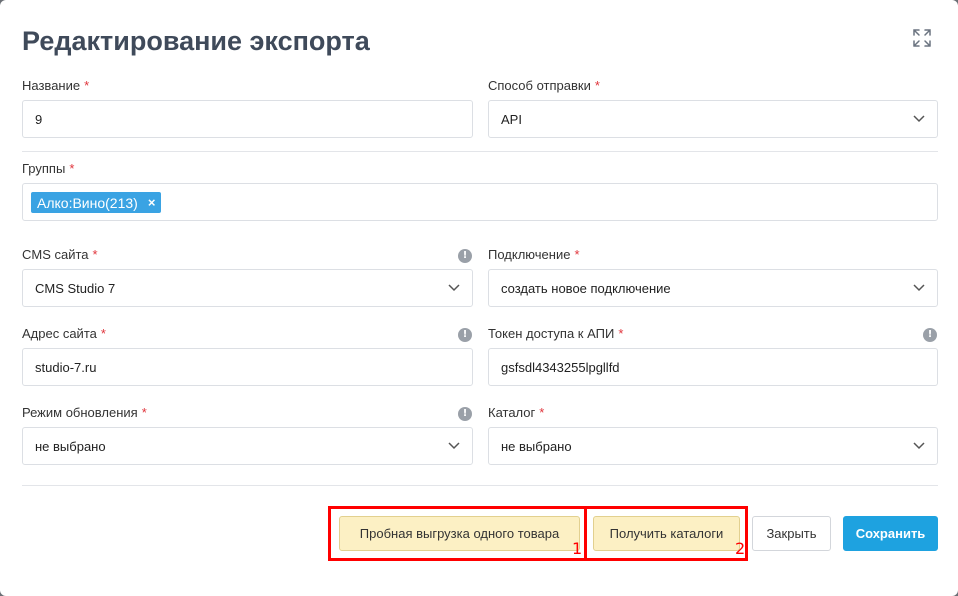  What do you see at coordinates (247, 446) in the screenshot?
I see `update-mode-select: не выбрано` at bounding box center [247, 446].